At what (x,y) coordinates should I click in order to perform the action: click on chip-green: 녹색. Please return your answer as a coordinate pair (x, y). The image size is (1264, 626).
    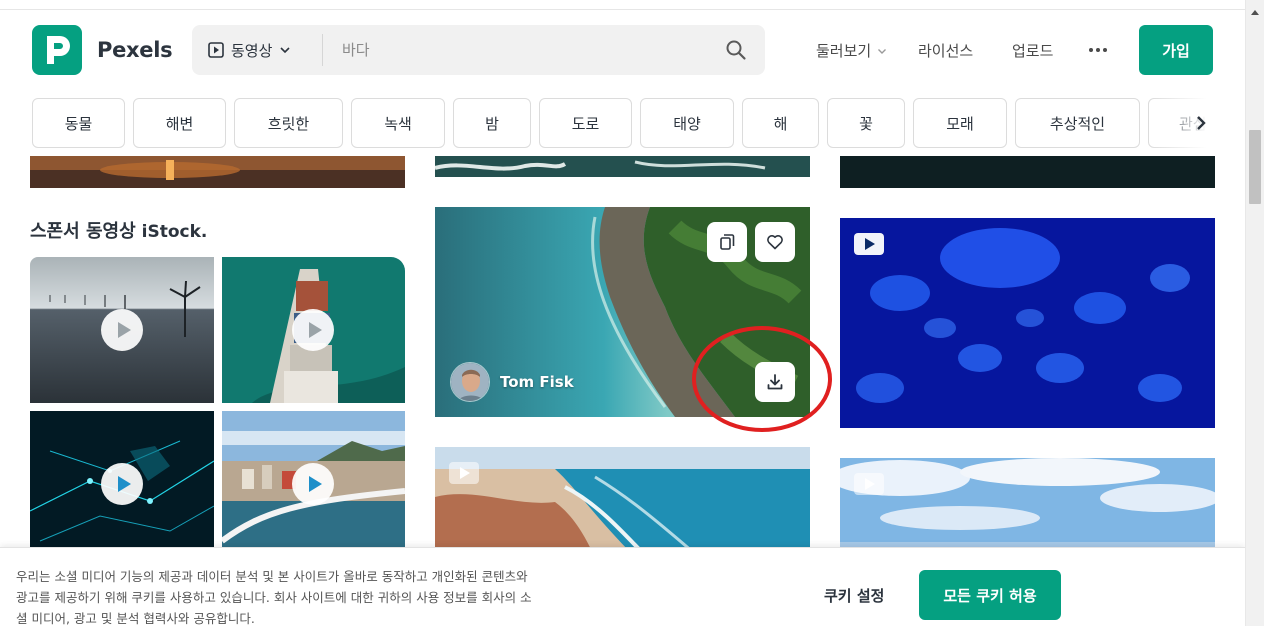
    Looking at the image, I should click on (398, 123).